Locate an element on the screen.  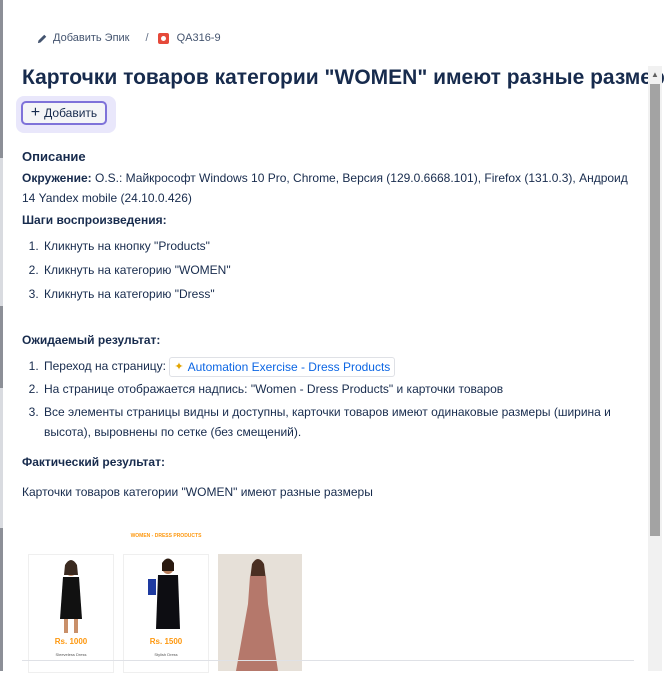
list-item: Кликнуть на категорию "Dress" is located at coordinates (338, 294).